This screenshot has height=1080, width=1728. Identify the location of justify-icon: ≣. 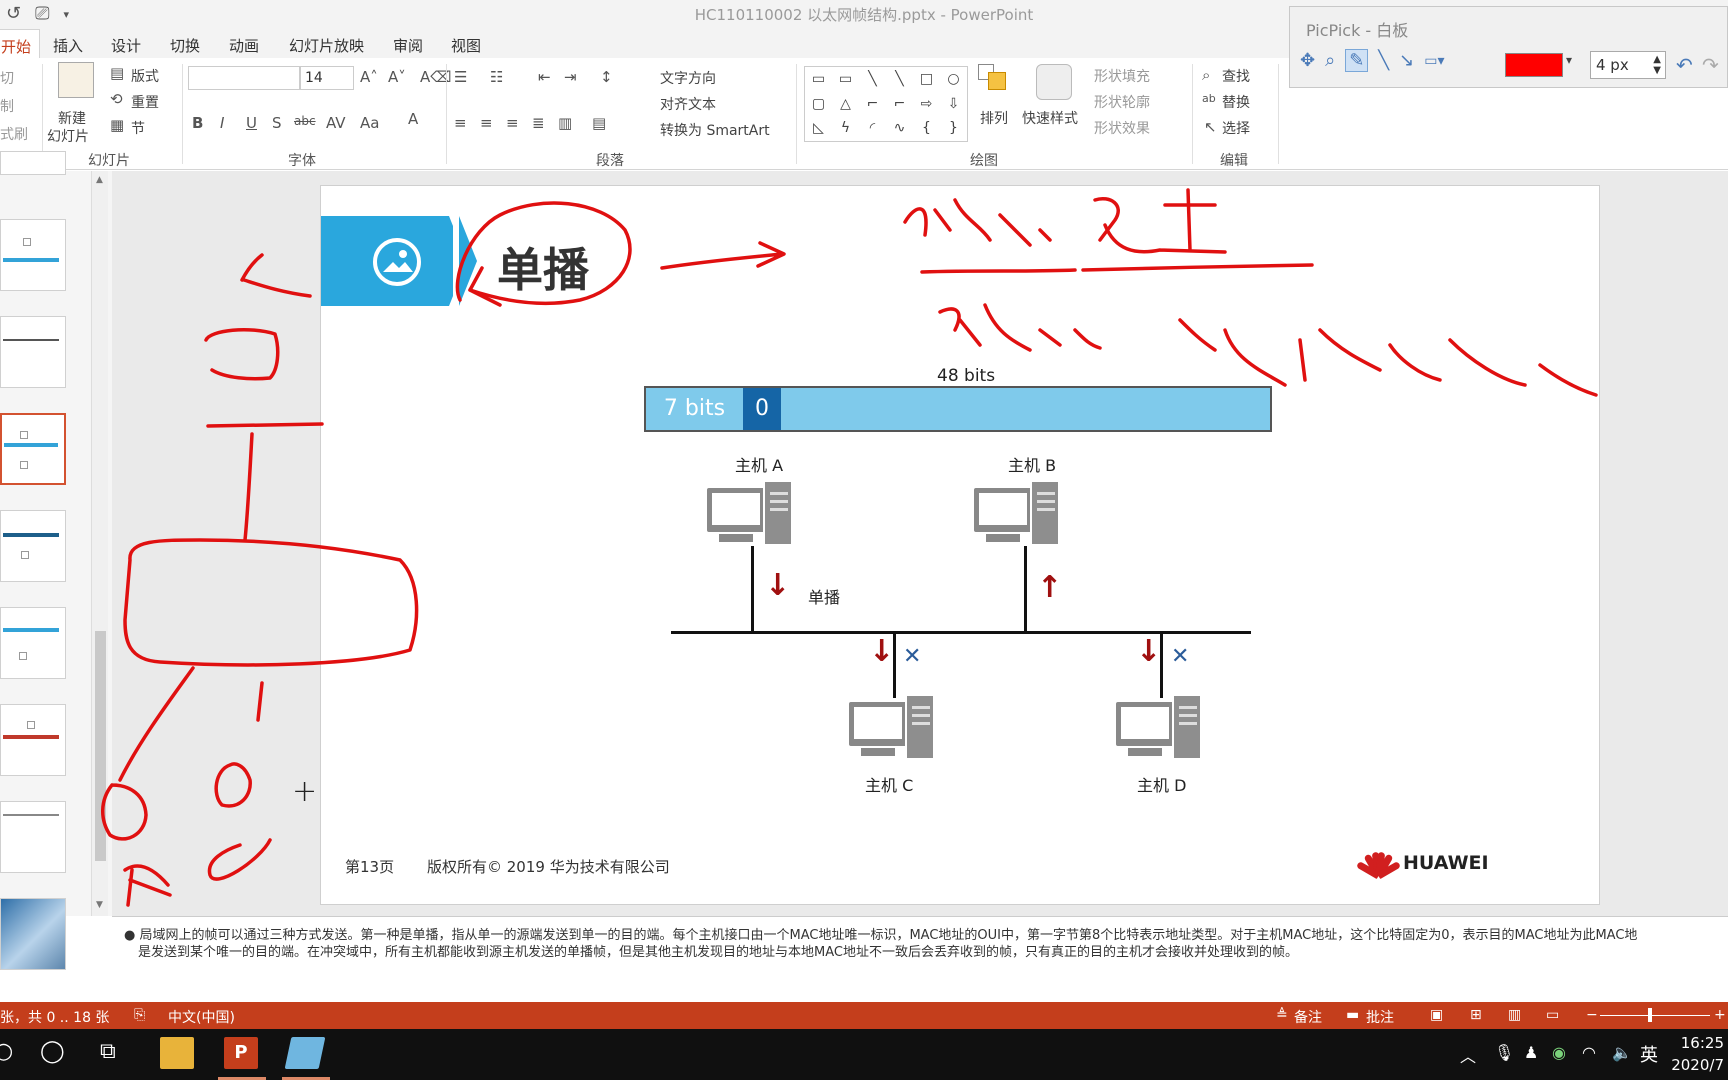
(538, 123).